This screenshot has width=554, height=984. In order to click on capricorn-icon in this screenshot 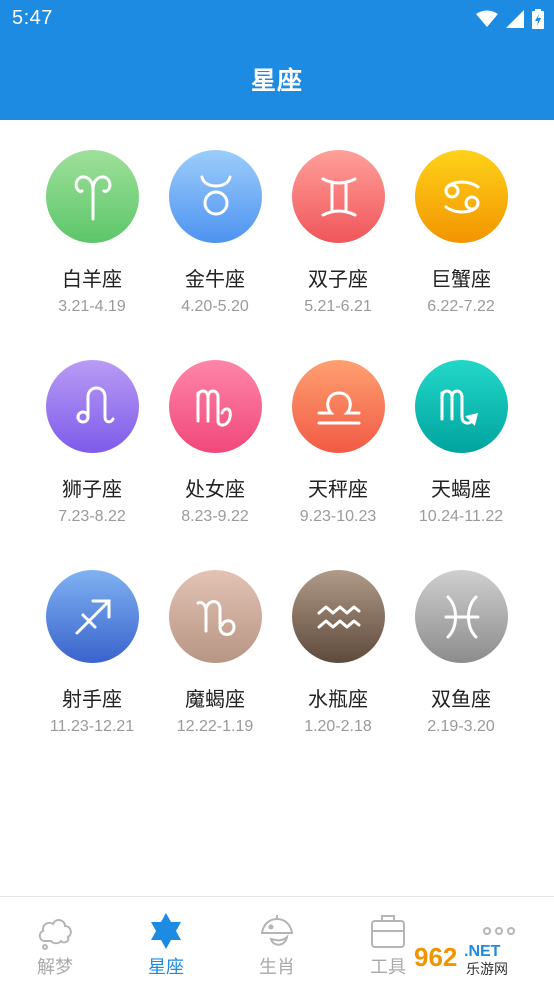, I will do `click(216, 617)`.